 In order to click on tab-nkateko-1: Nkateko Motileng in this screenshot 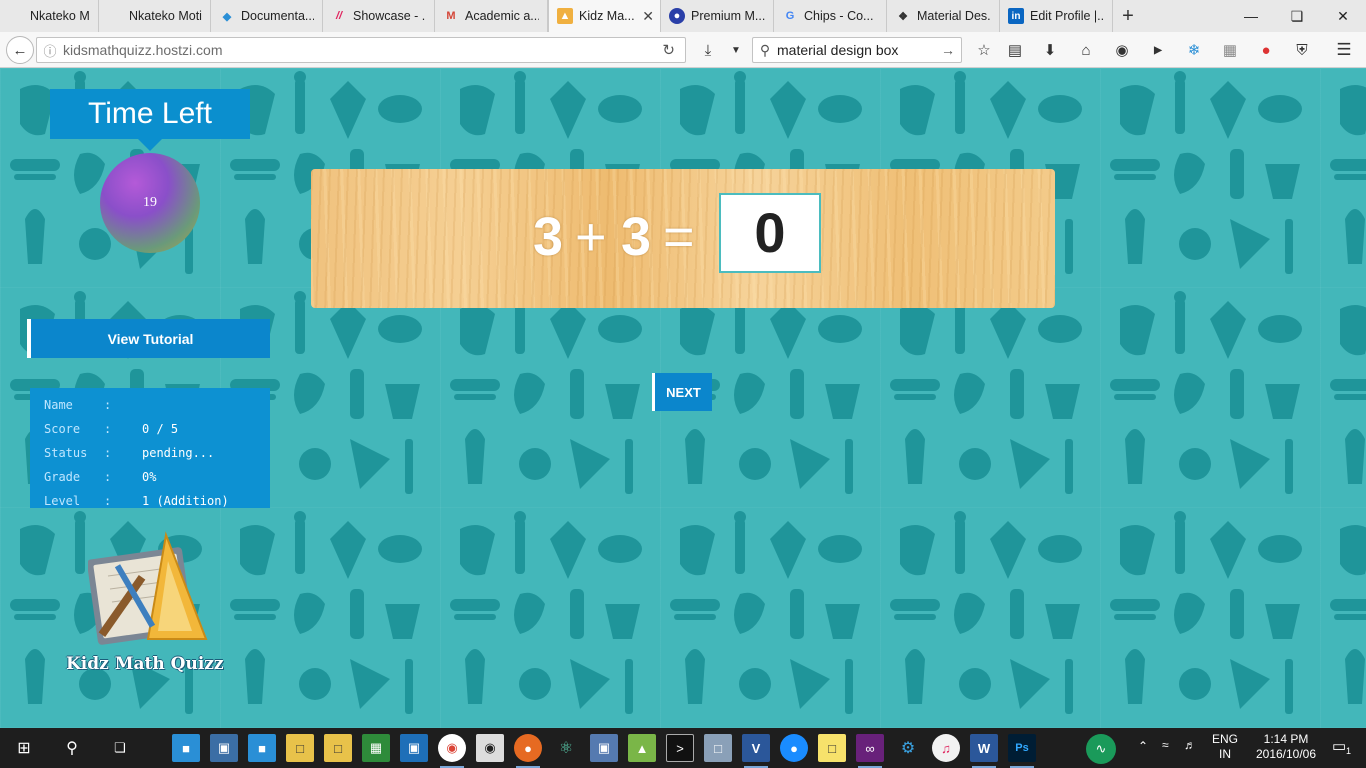, I will do `click(49, 16)`.